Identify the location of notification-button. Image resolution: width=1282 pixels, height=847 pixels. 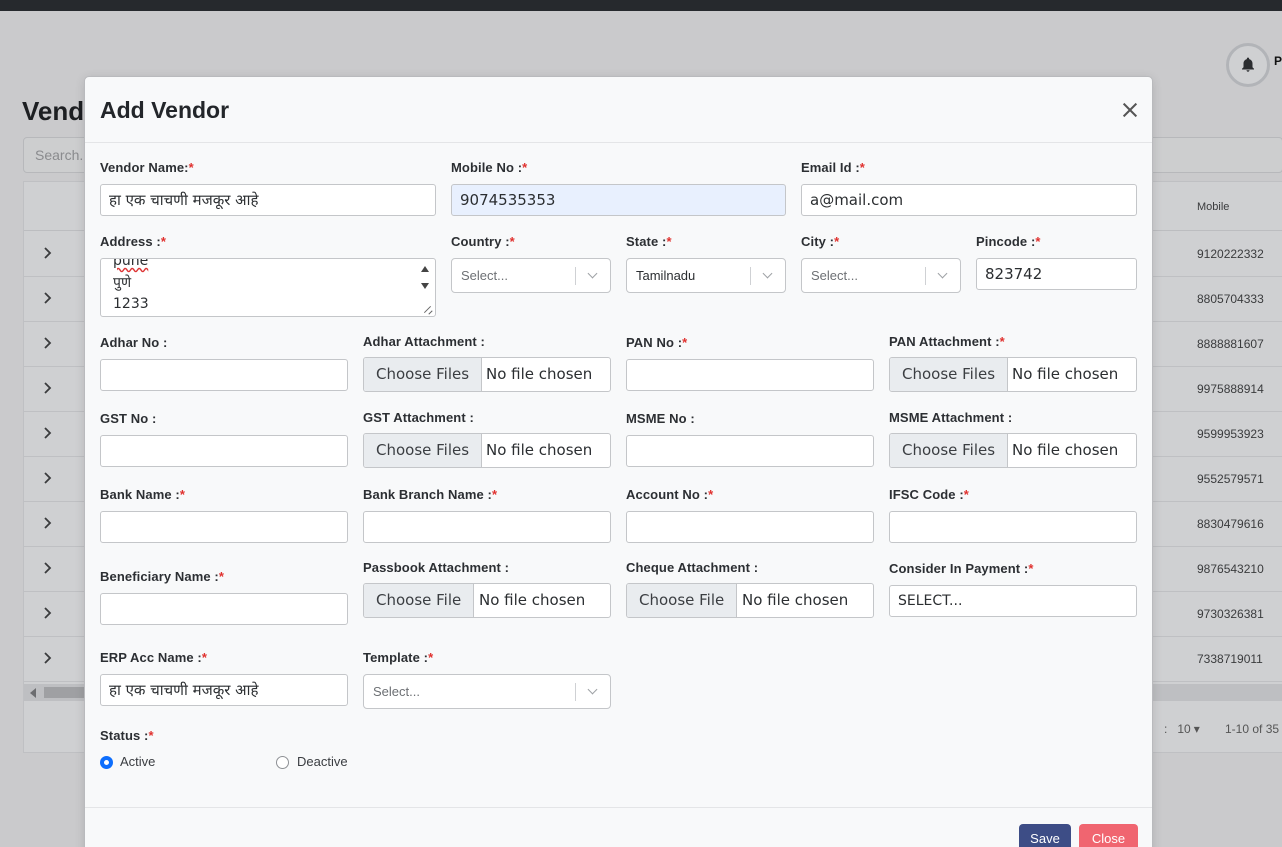
(1248, 65).